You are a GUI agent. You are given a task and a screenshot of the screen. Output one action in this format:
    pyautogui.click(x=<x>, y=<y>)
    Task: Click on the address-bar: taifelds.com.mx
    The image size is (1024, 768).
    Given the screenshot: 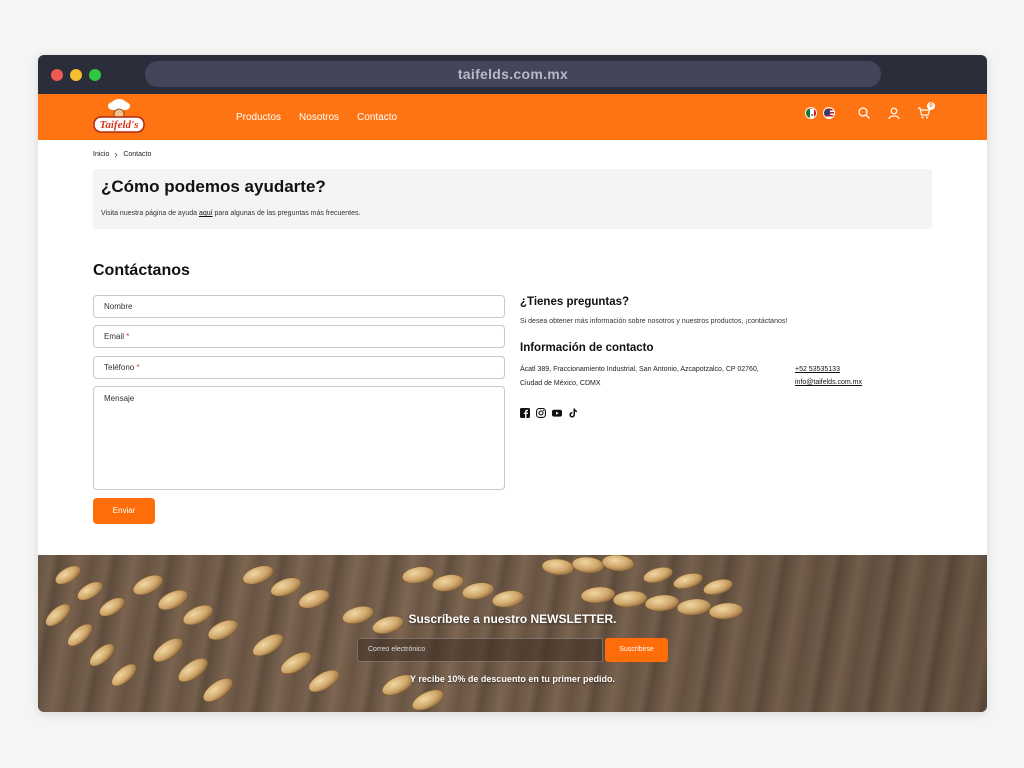 What is the action you would take?
    pyautogui.click(x=513, y=74)
    